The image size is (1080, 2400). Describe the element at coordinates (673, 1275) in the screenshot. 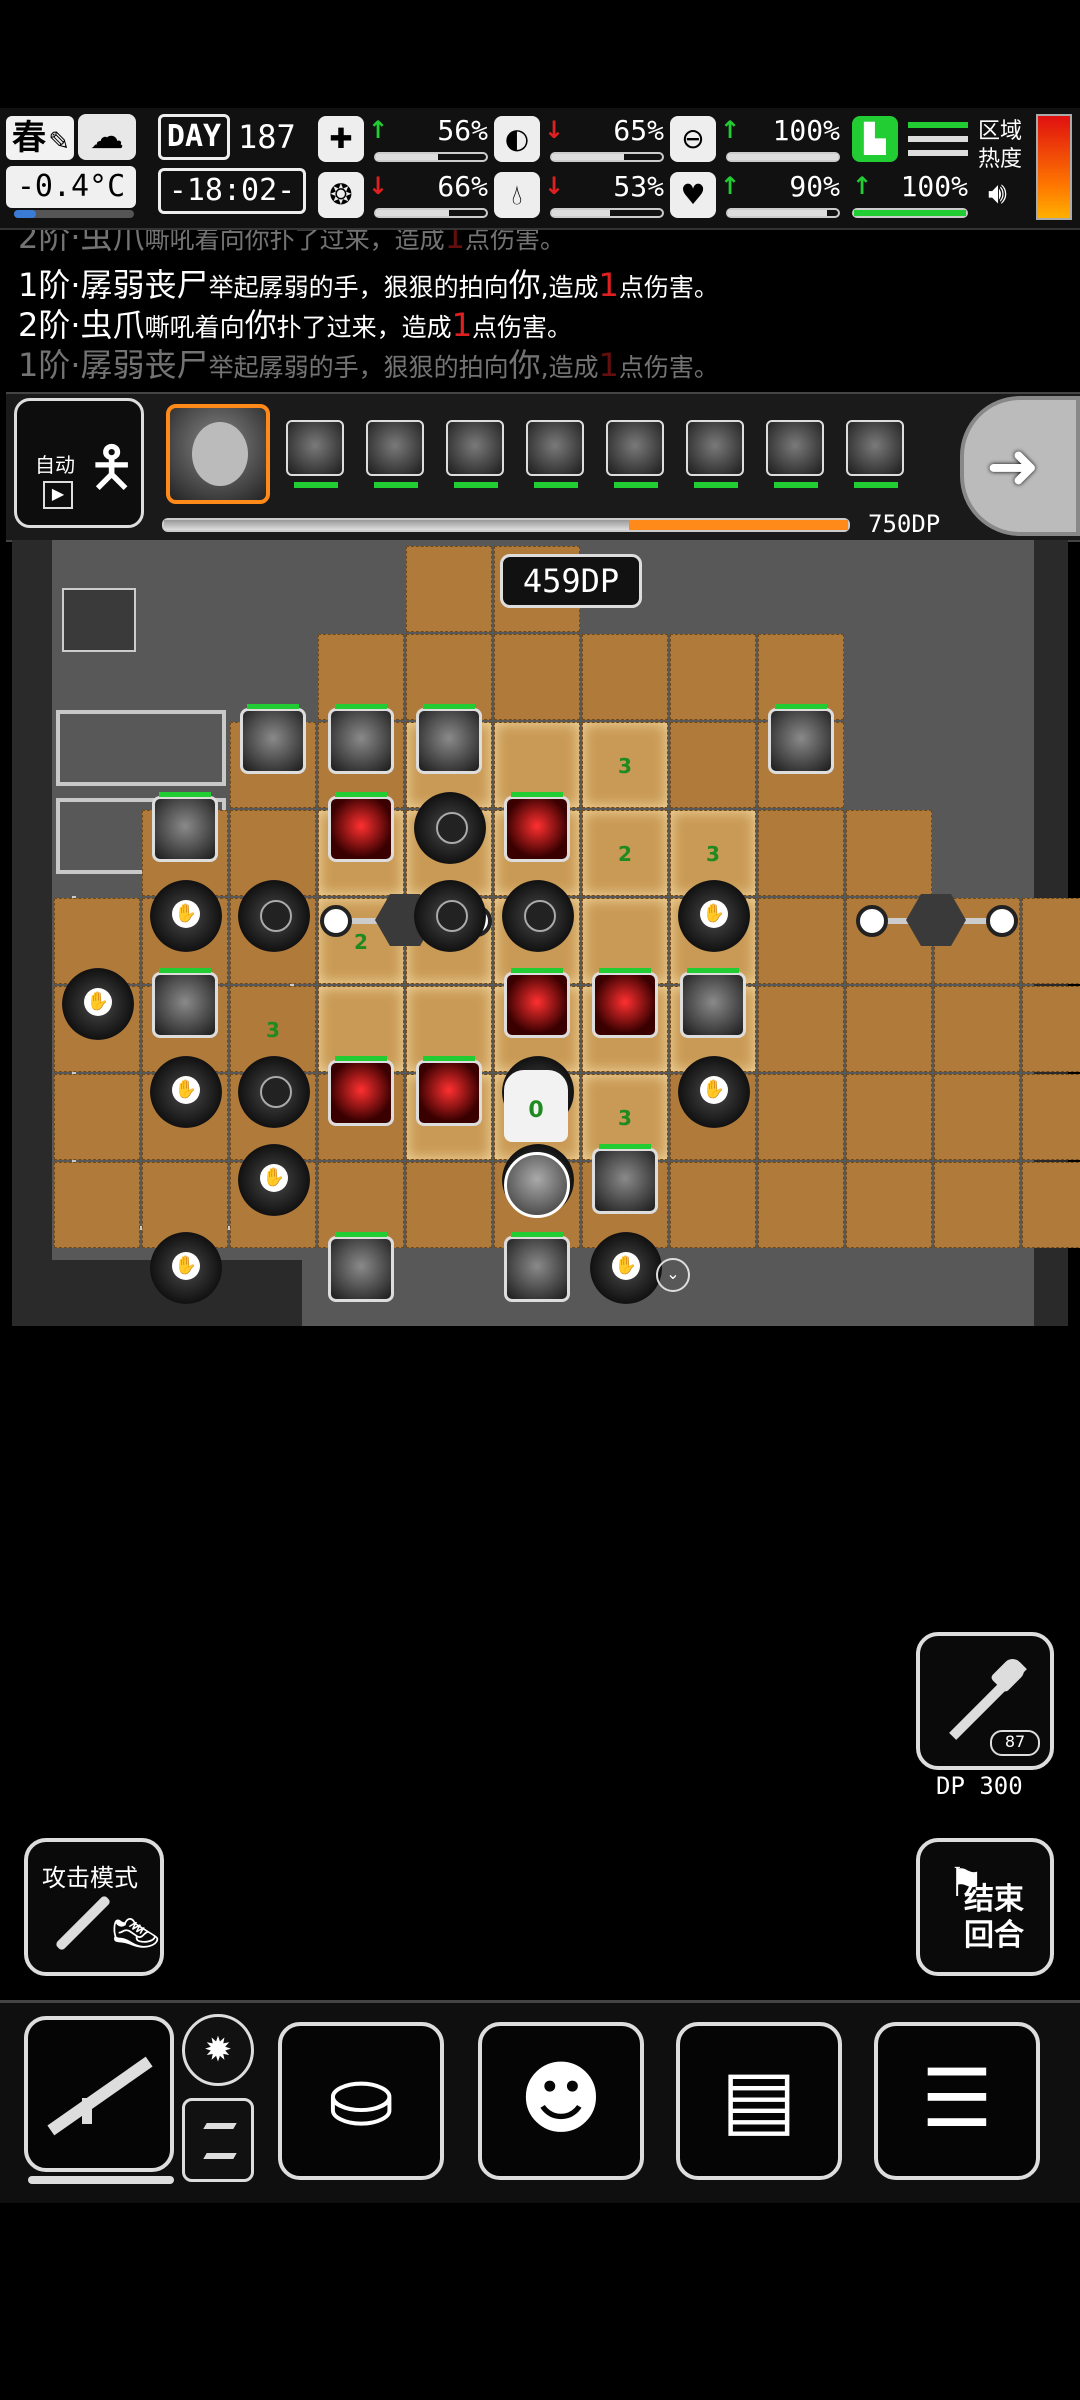

I see `chevron-down-icon: ⌄` at that location.